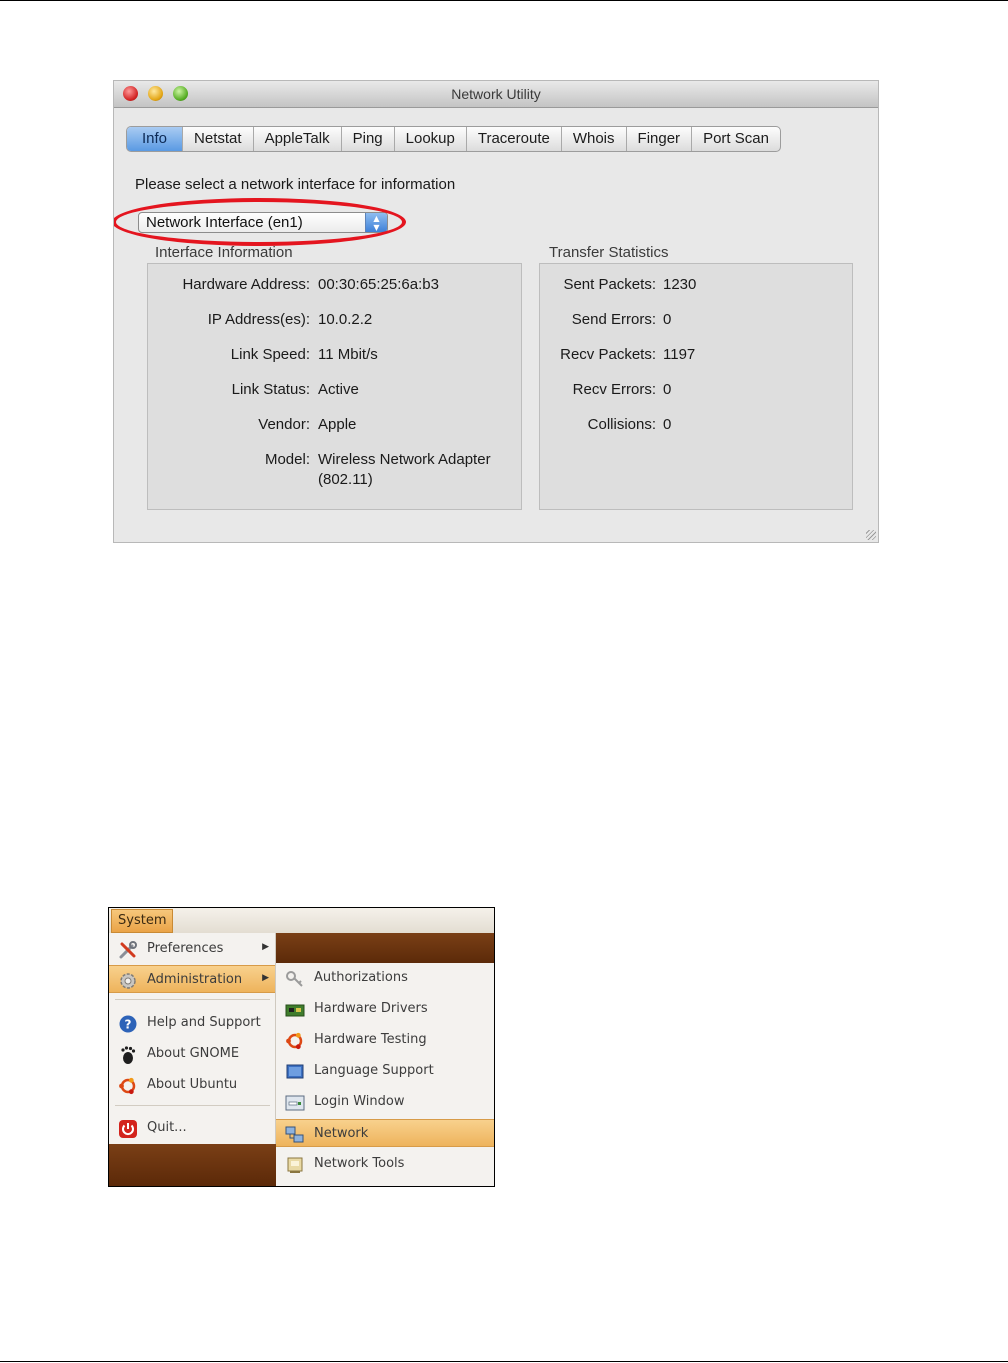 Image resolution: width=1008 pixels, height=1363 pixels. I want to click on menu-item-label: Hardware Drivers, so click(371, 1008).